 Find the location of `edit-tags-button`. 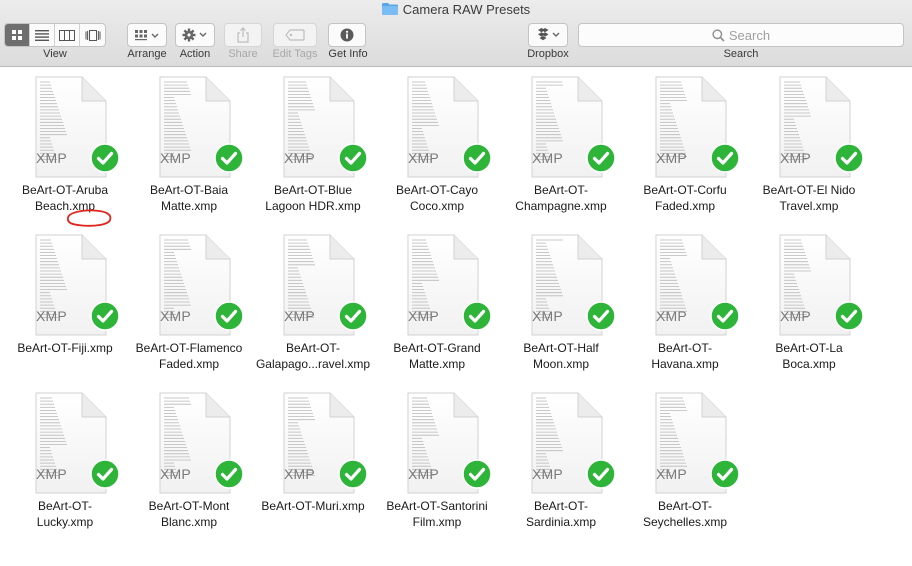

edit-tags-button is located at coordinates (295, 35).